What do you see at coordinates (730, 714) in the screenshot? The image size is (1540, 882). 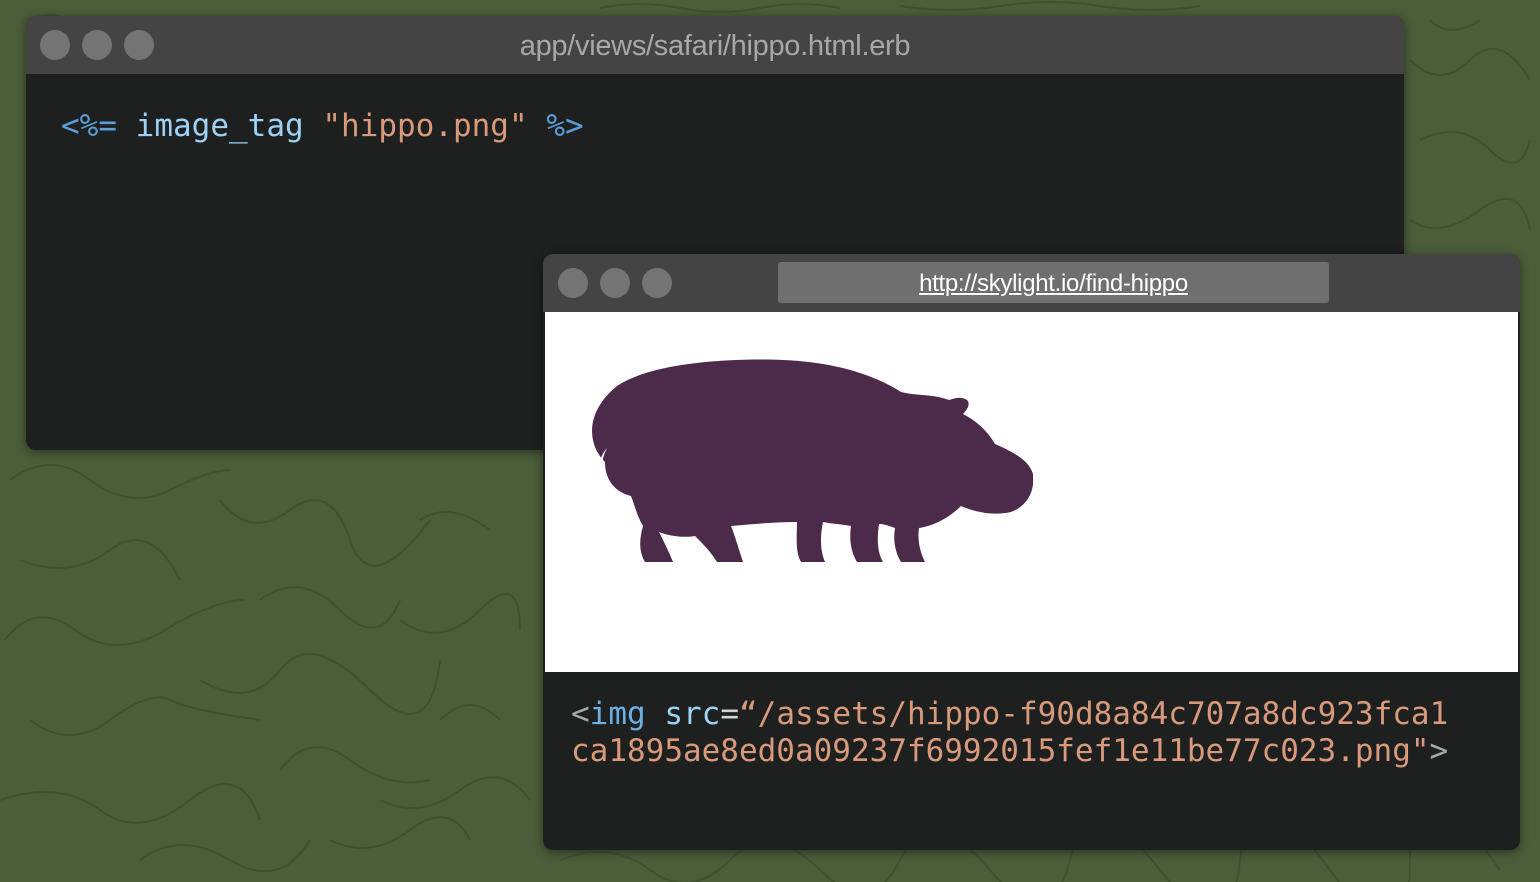 I see `equals-sign: =` at bounding box center [730, 714].